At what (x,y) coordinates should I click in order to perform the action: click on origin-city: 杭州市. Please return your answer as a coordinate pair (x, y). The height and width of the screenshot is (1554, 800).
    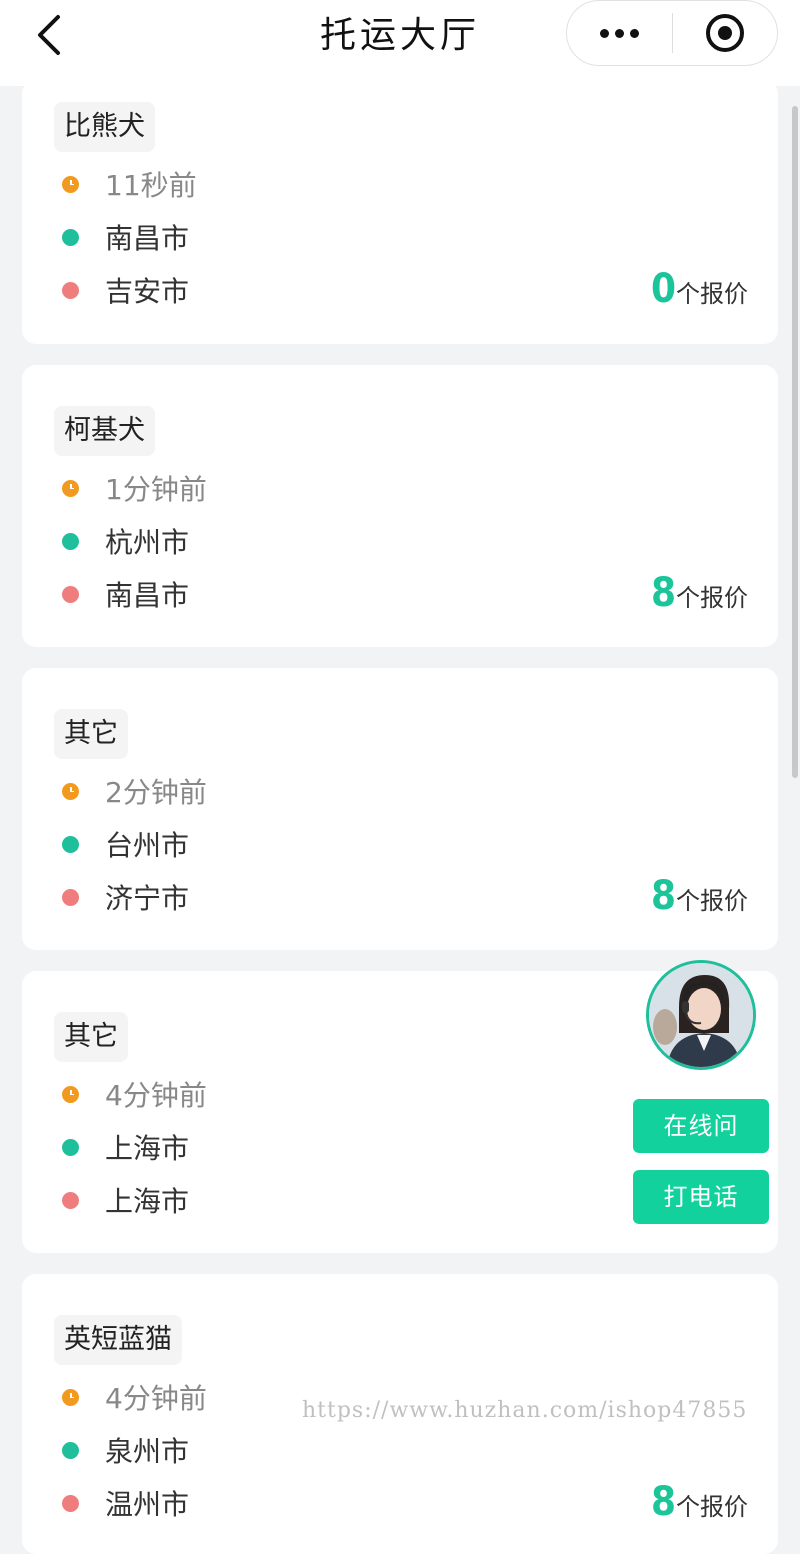
    Looking at the image, I should click on (147, 542).